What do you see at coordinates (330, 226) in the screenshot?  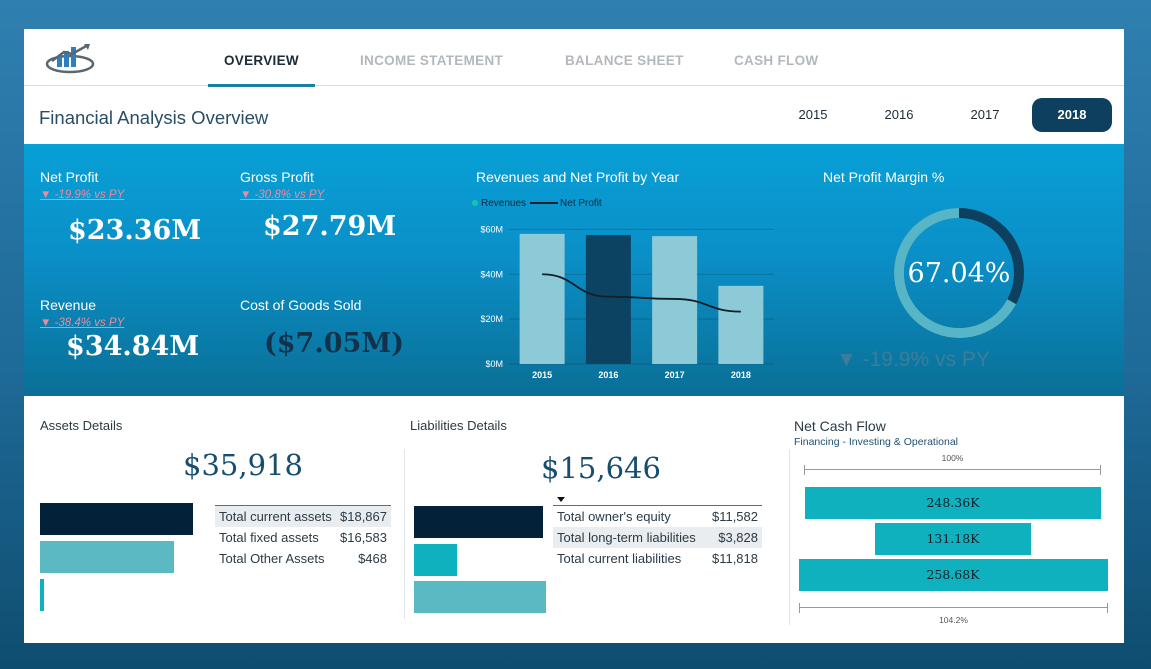 I see `gross-profit-value: $27.79M` at bounding box center [330, 226].